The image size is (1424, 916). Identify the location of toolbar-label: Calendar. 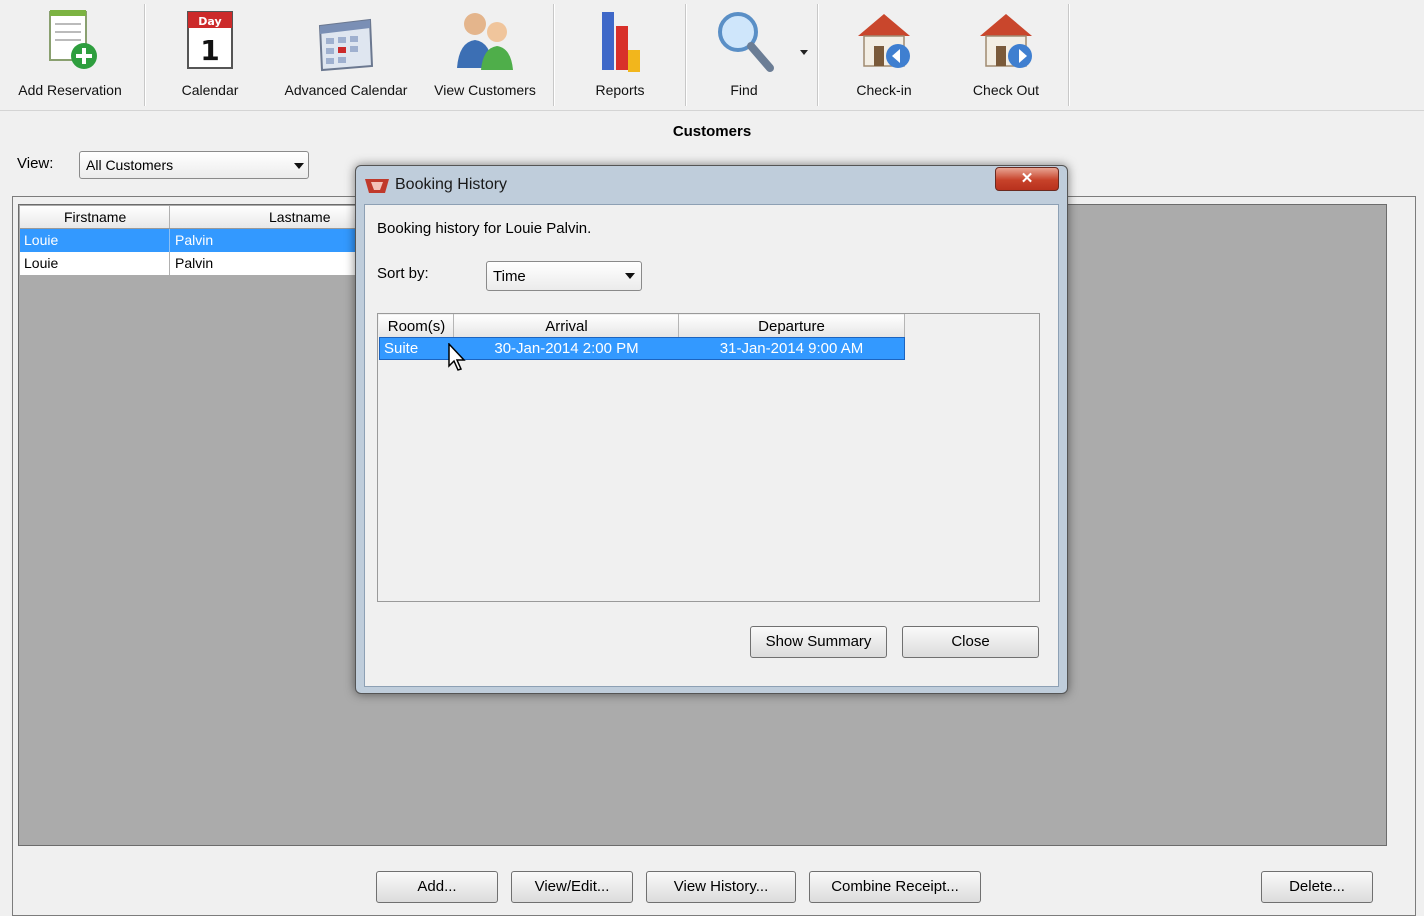
(210, 90).